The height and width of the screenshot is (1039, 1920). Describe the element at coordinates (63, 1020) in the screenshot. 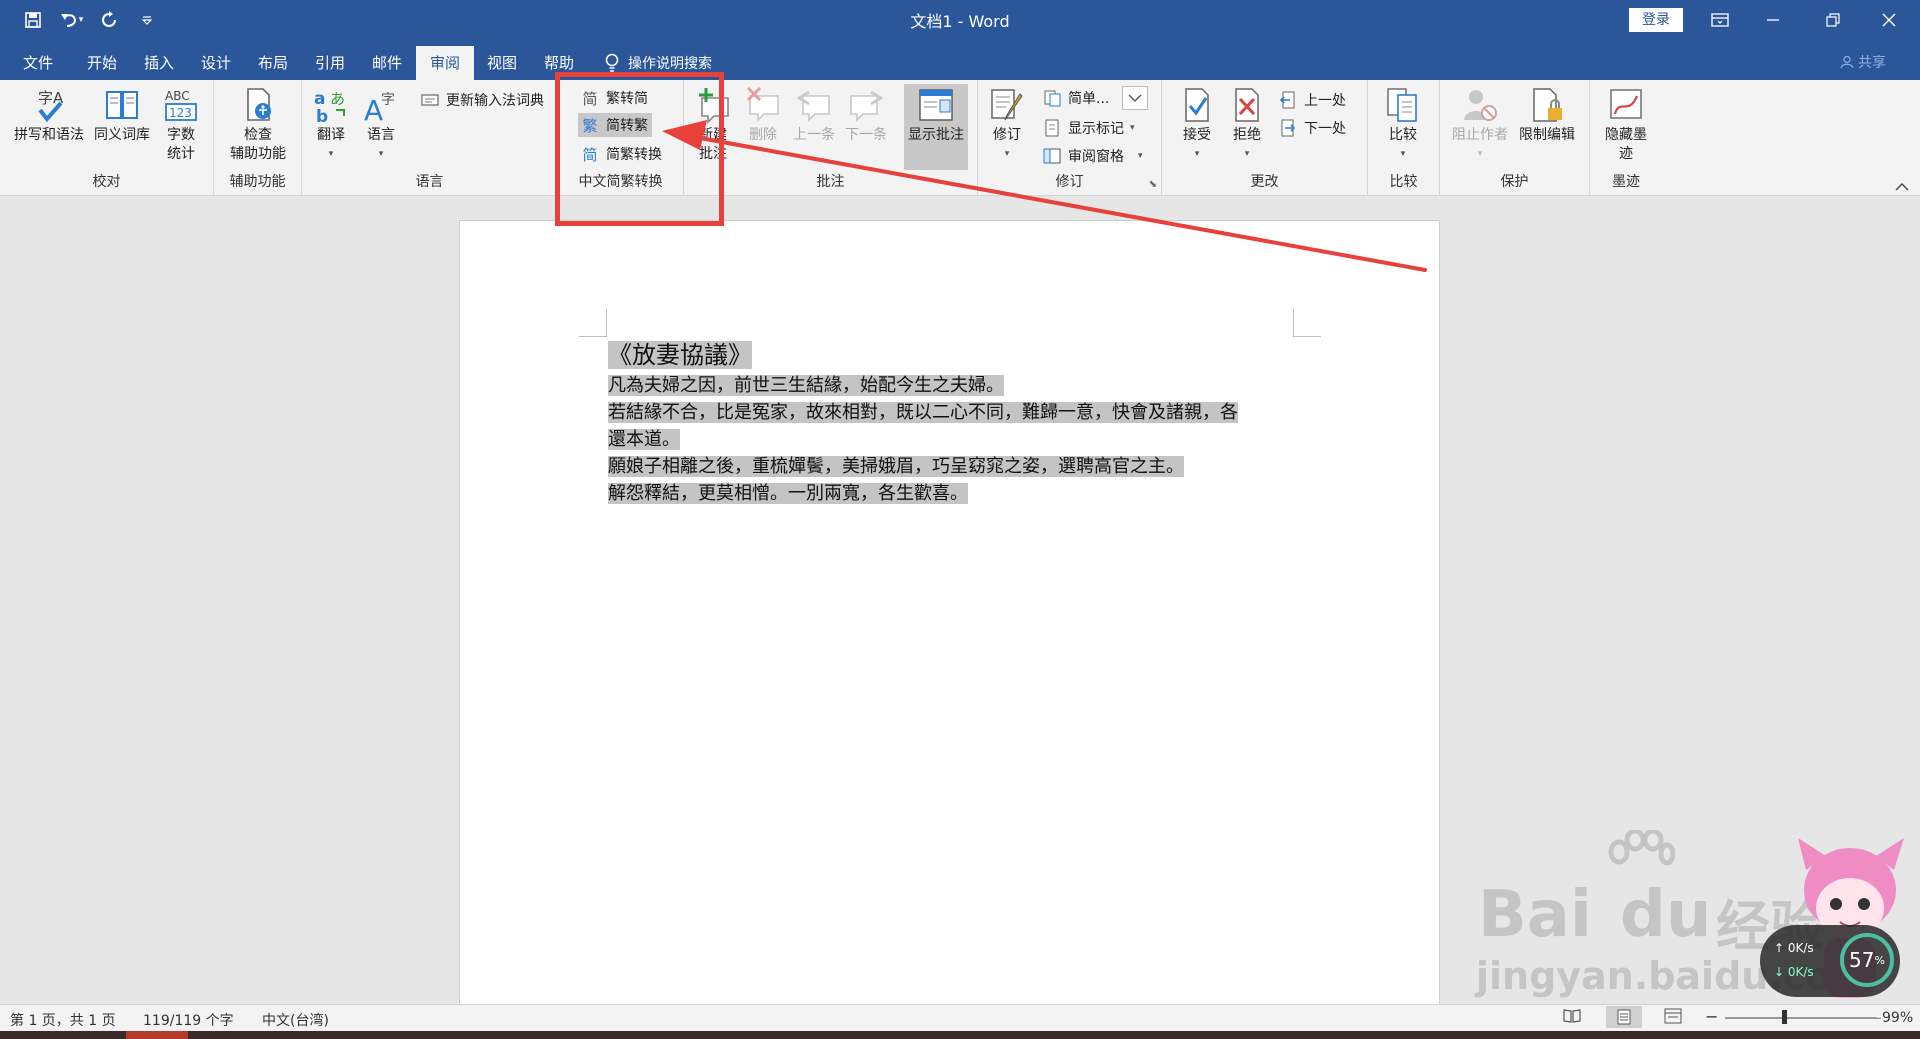

I see `page-count: 第 1 页，共 1 页` at that location.